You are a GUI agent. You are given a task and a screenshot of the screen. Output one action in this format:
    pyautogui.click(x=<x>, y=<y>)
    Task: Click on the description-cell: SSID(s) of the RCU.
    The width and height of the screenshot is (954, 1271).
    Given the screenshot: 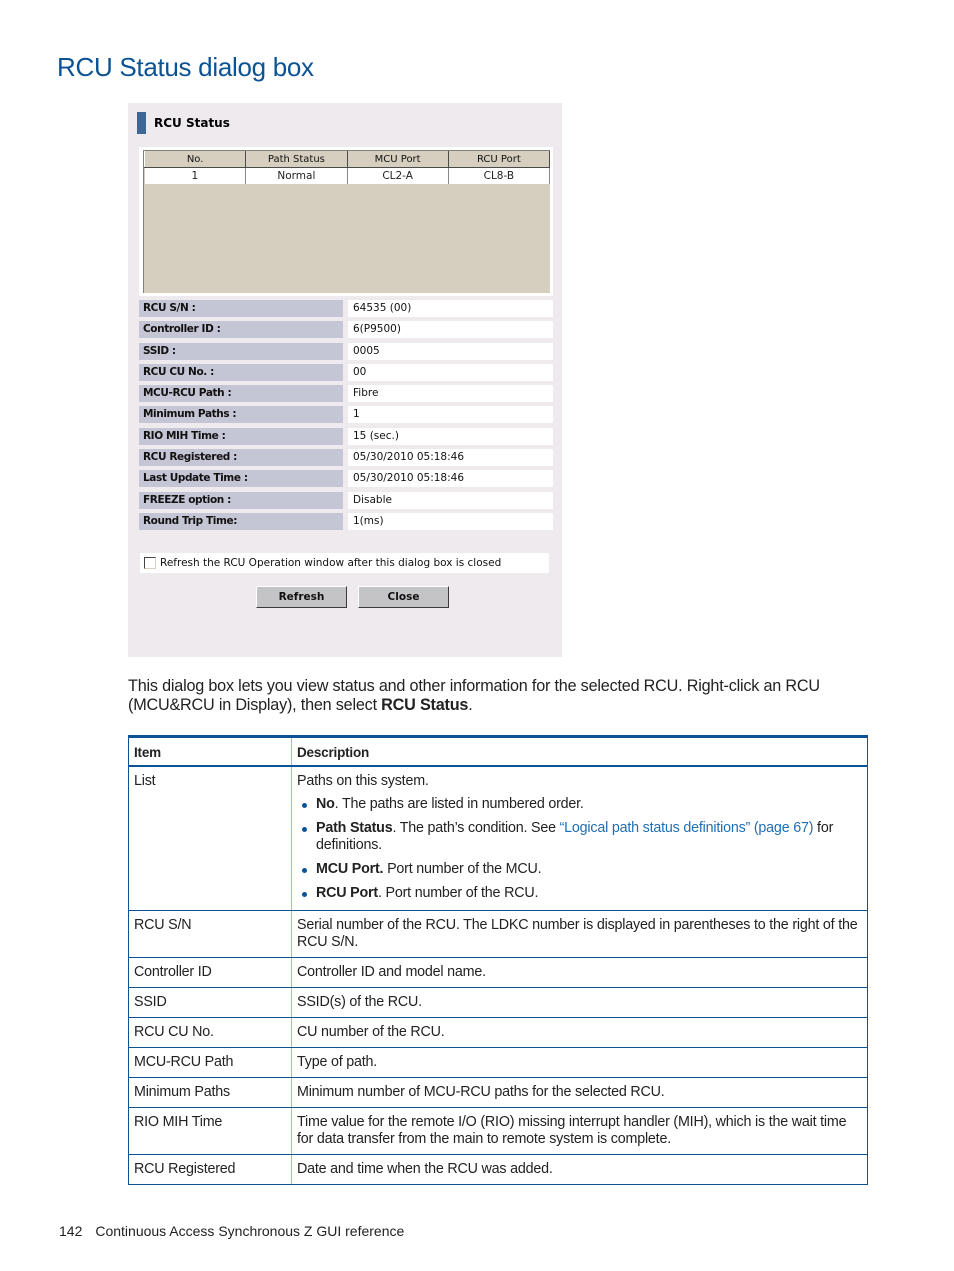 What is the action you would take?
    pyautogui.click(x=579, y=1002)
    